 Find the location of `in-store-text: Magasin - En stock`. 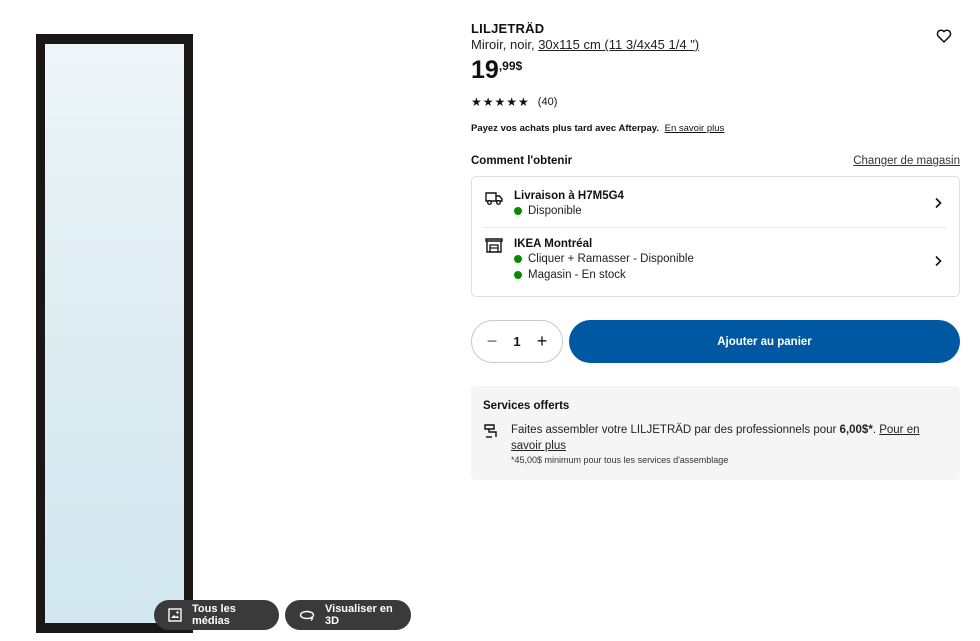

in-store-text: Magasin - En stock is located at coordinates (577, 275).